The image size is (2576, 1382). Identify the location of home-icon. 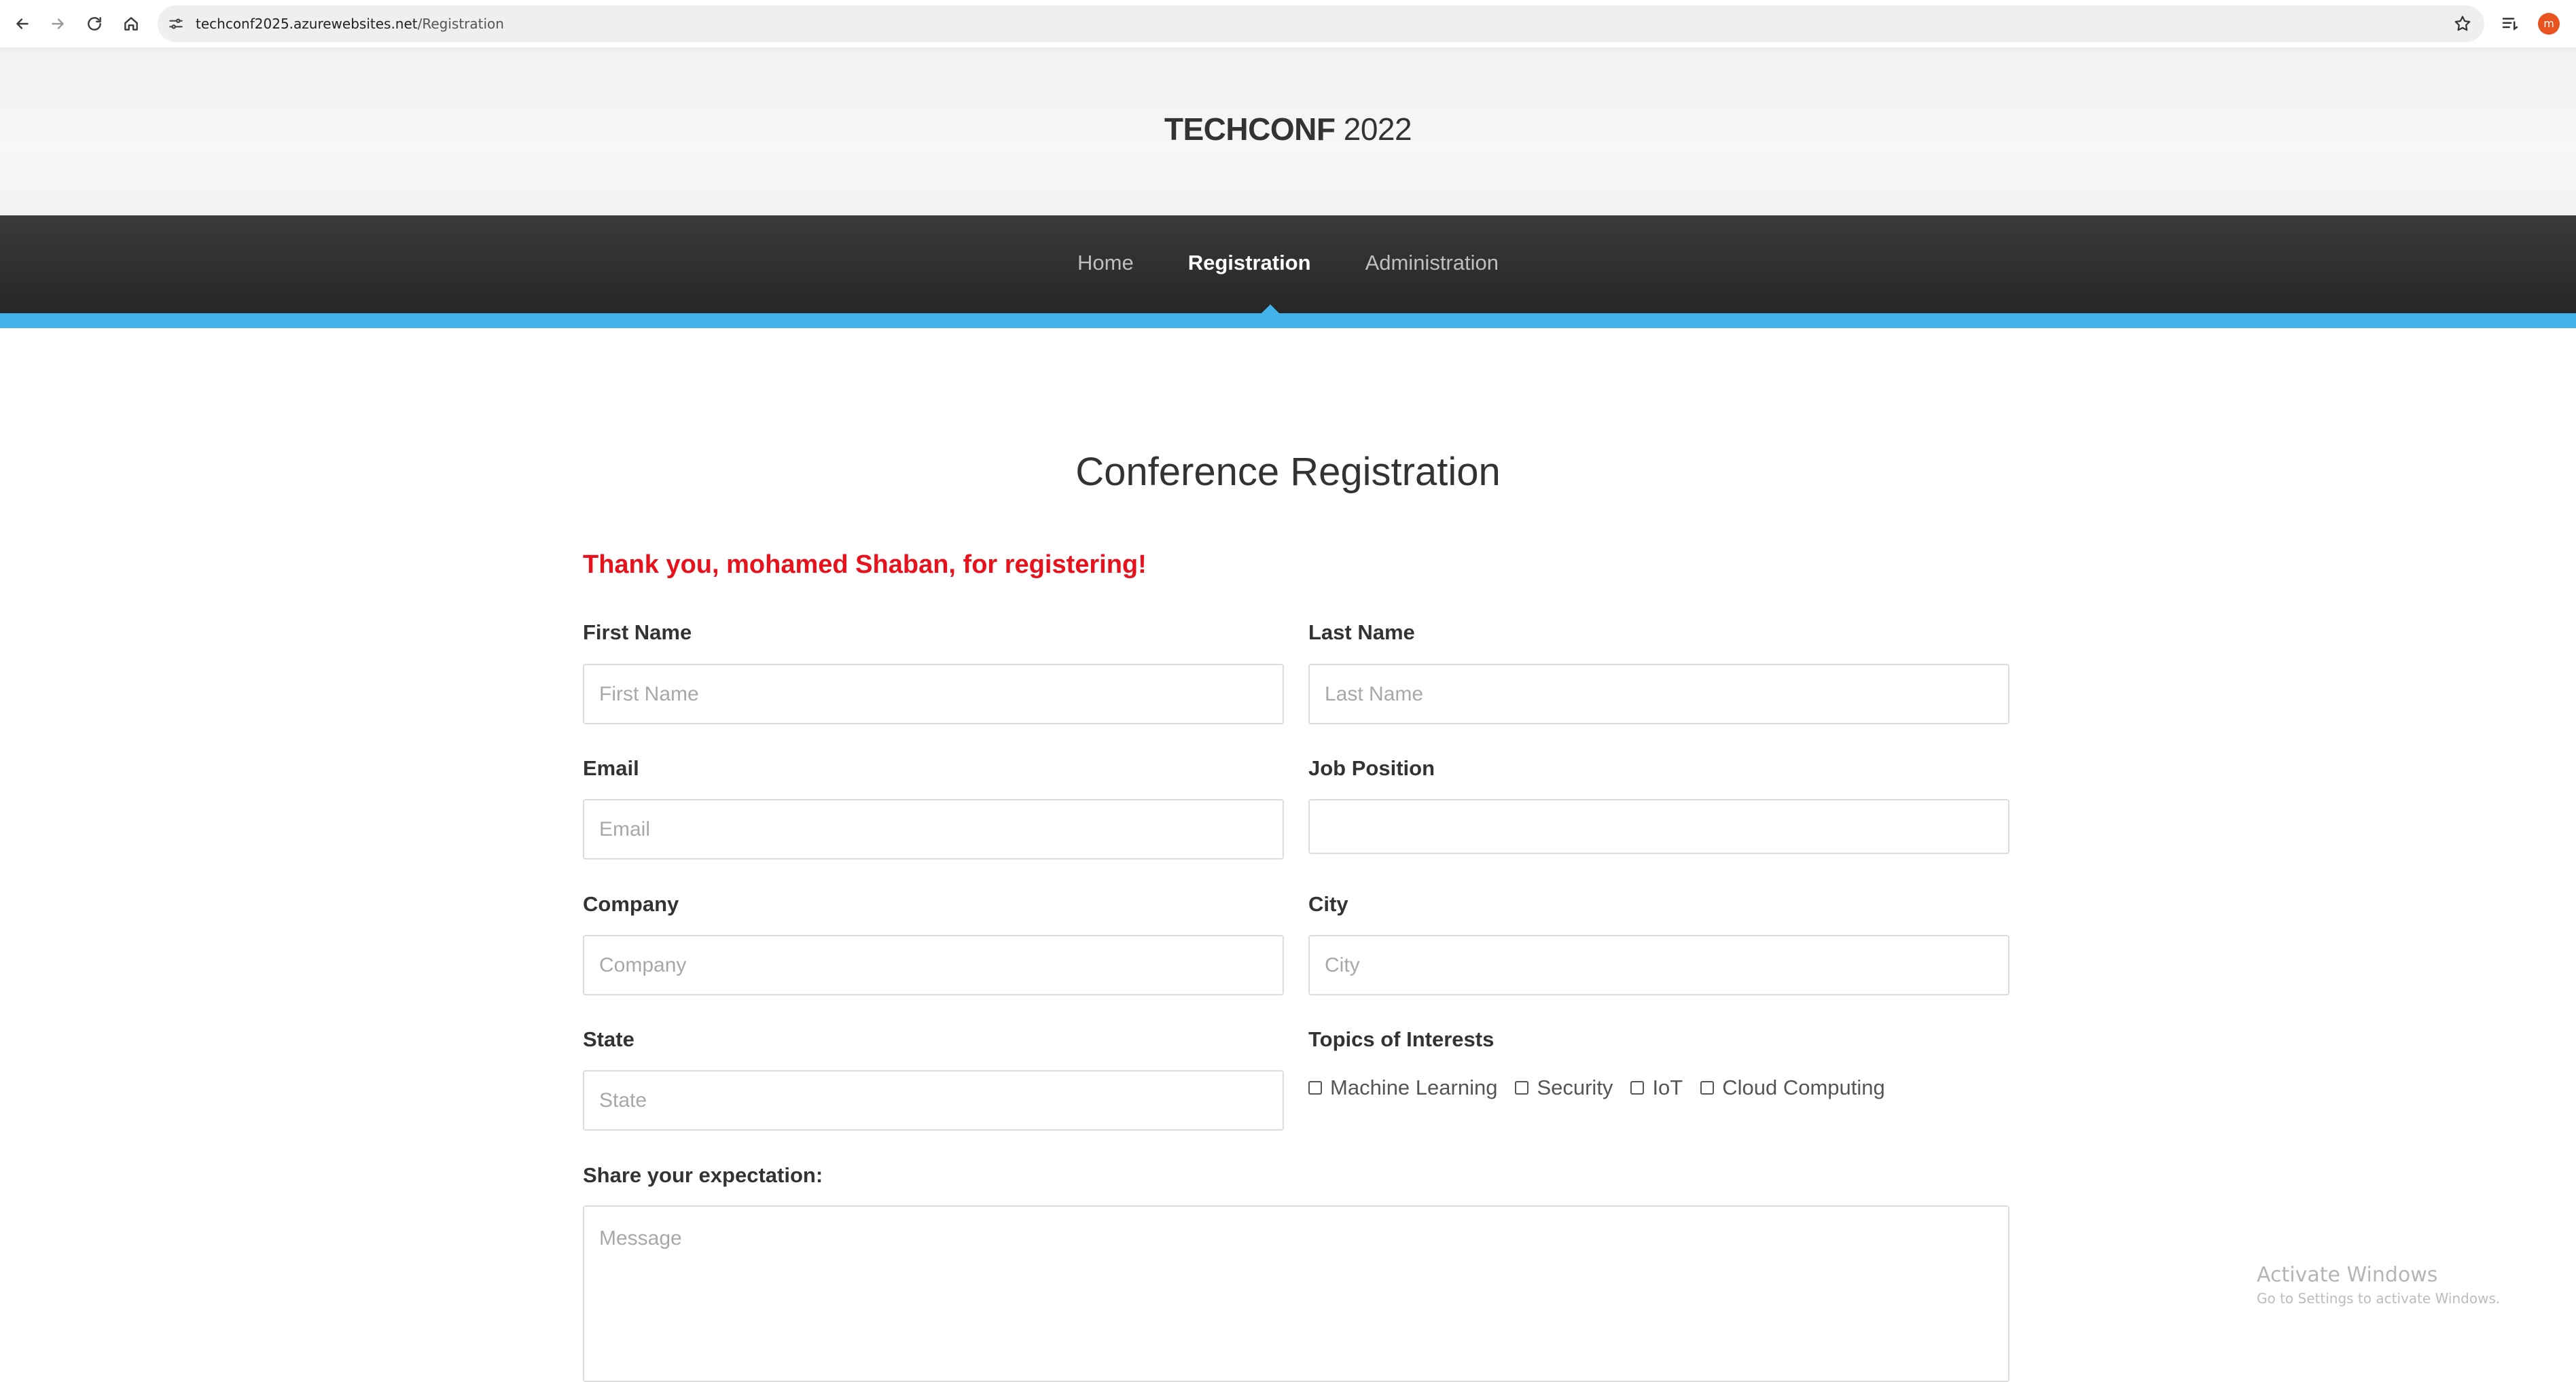
(131, 24).